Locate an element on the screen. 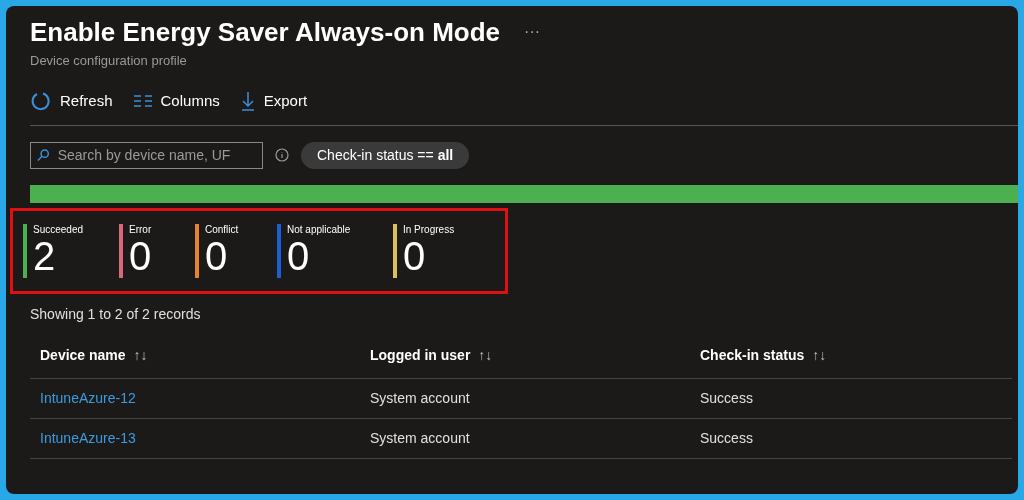  column-header: Check-in status is located at coordinates (752, 355).